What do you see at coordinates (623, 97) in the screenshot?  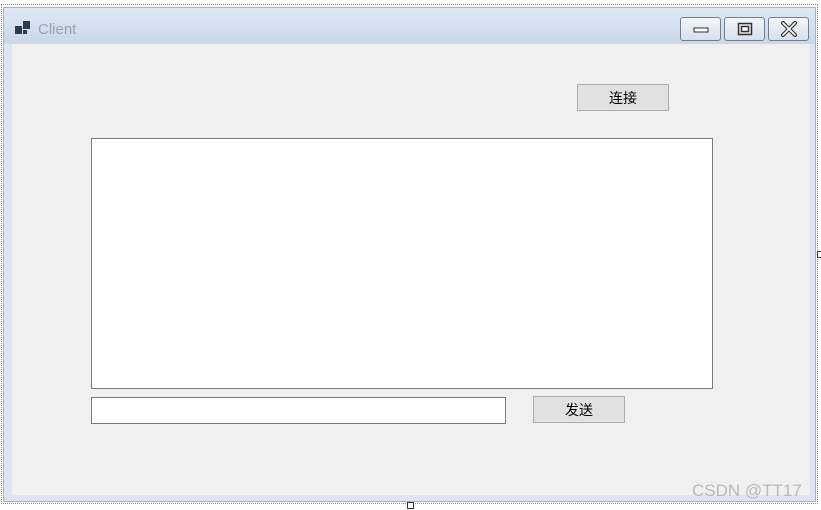 I see `connect-button: 连接` at bounding box center [623, 97].